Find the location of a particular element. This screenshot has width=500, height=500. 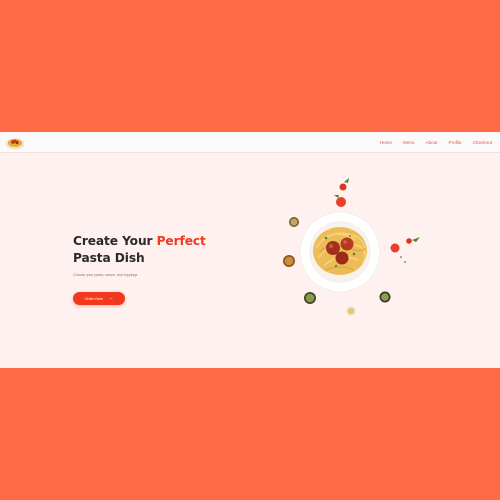

nav-links: Home Menu About Profile Checkout is located at coordinates (436, 142).